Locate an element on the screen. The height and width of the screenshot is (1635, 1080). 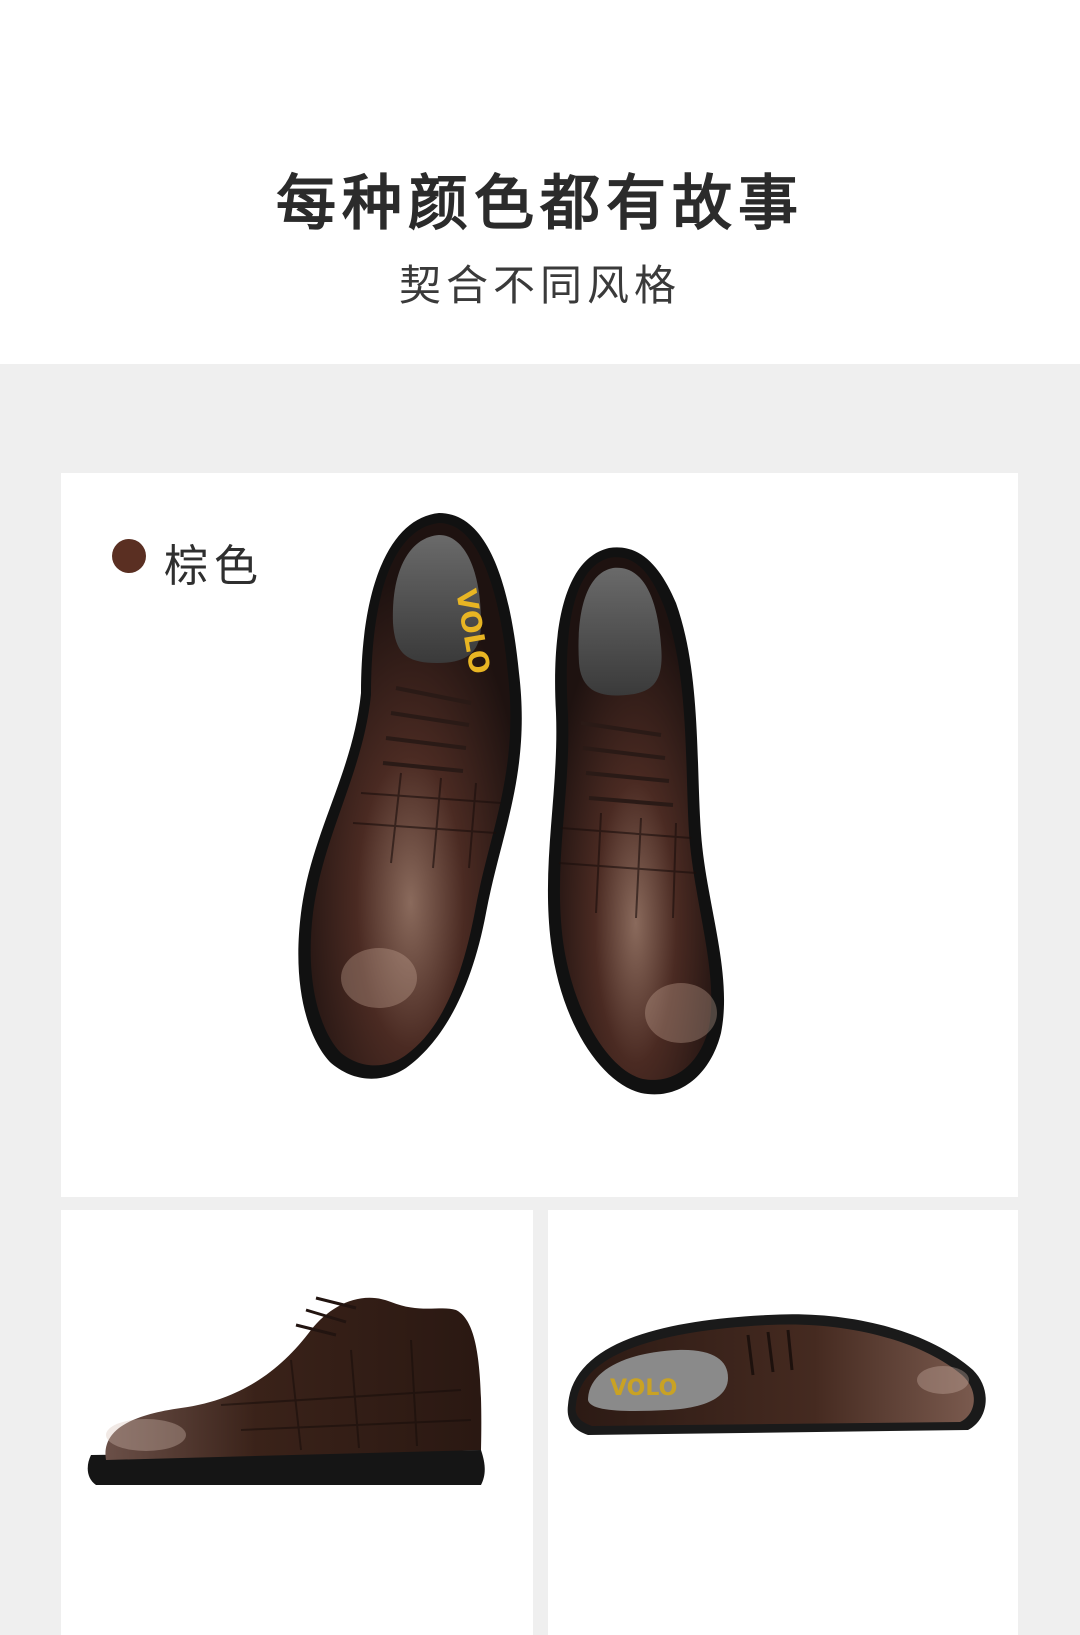
color-label: 棕色 is located at coordinates (214, 566).